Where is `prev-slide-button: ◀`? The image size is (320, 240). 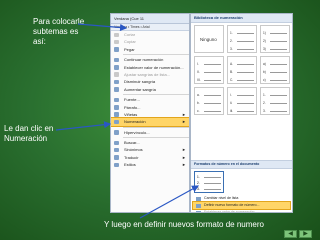 prev-slide-button: ◀ is located at coordinates (290, 234).